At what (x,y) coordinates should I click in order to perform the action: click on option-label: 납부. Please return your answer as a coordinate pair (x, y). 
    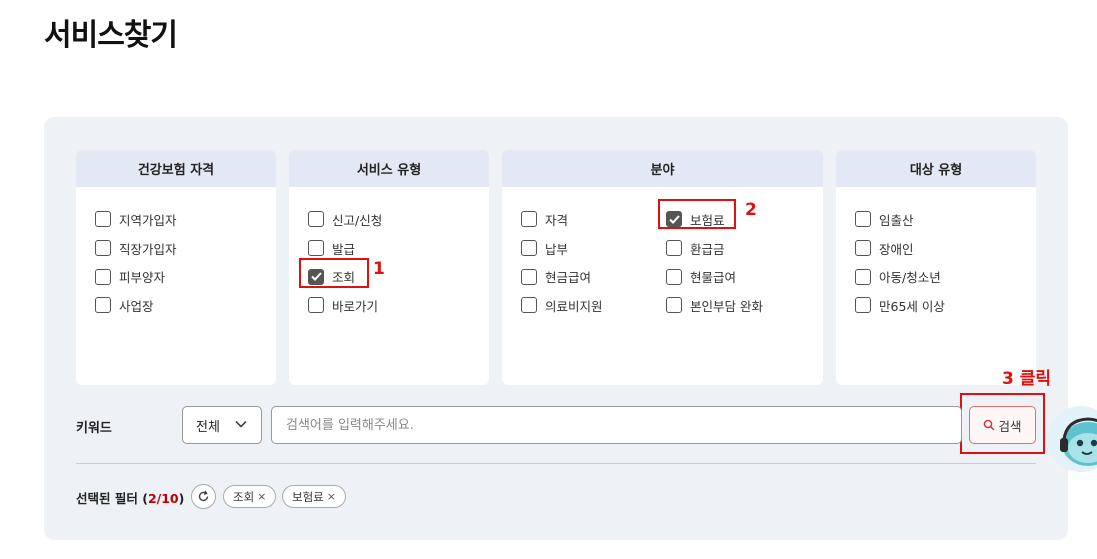
    Looking at the image, I should click on (557, 249).